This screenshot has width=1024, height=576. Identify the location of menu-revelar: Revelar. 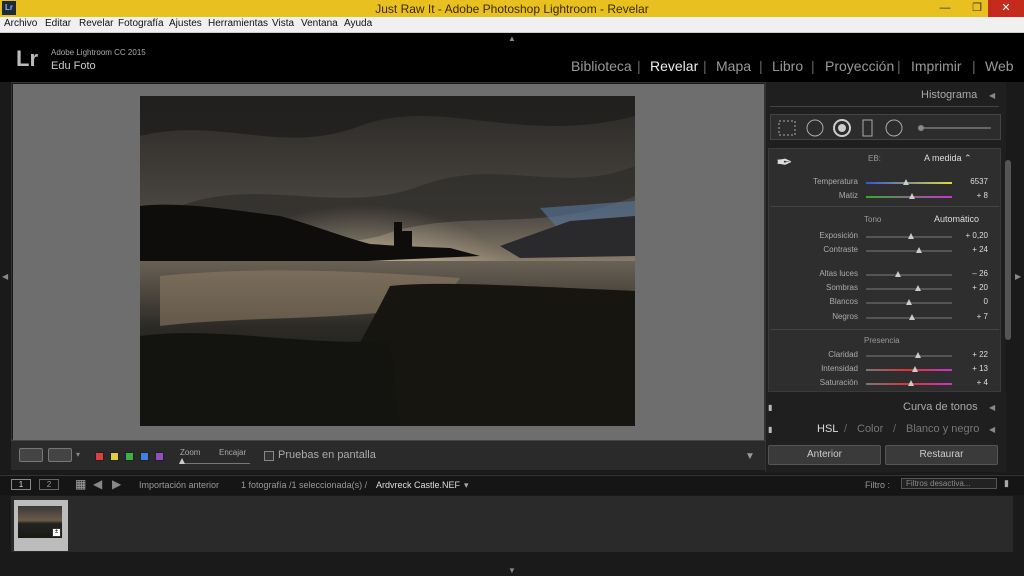
(96, 23).